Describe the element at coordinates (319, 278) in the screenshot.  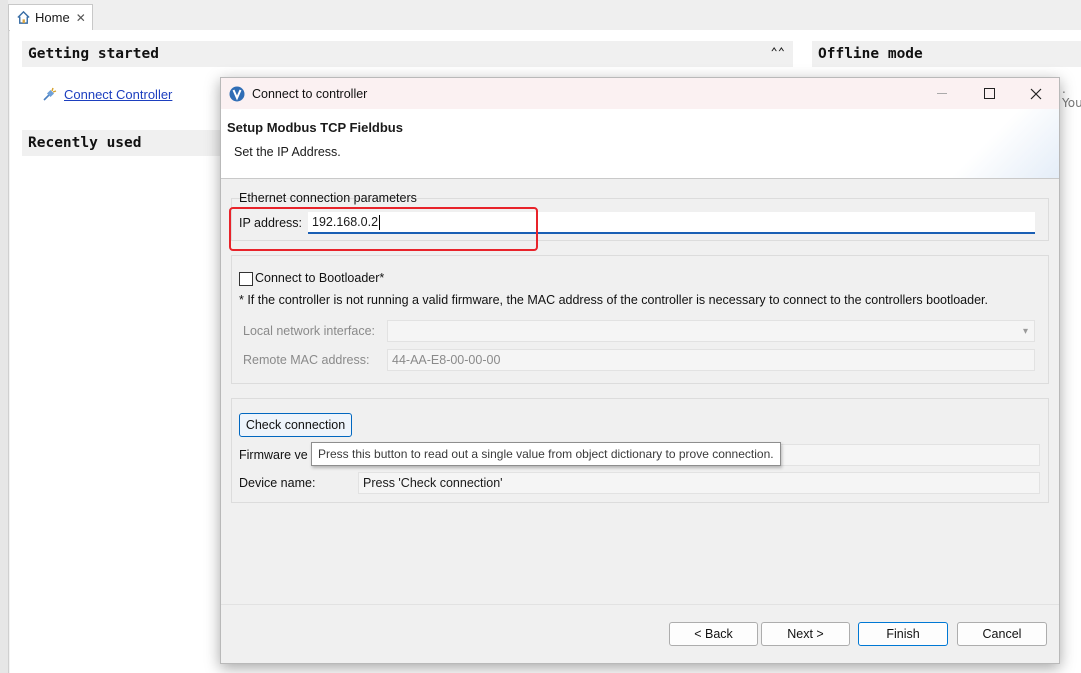
I see `bootloader-checkbox-label: Connect to Bootloader*` at that location.